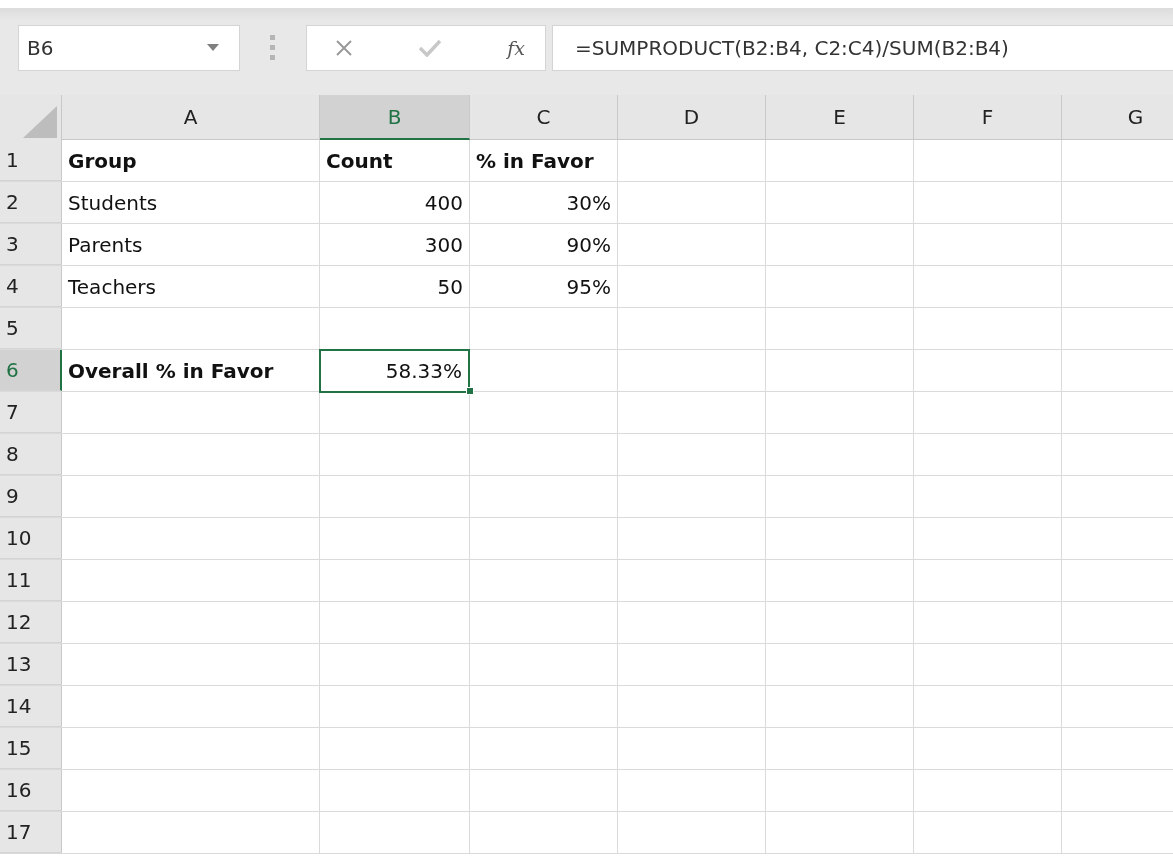 The image size is (1173, 856). I want to click on table-cell-text: % in Favor, so click(535, 161).